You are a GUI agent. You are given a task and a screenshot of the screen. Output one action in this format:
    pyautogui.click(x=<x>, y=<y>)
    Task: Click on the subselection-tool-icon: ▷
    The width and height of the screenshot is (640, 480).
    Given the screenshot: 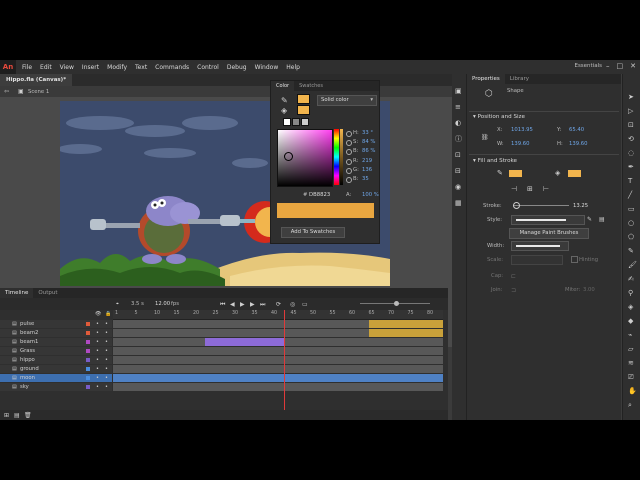 What is the action you would take?
    pyautogui.click(x=630, y=111)
    